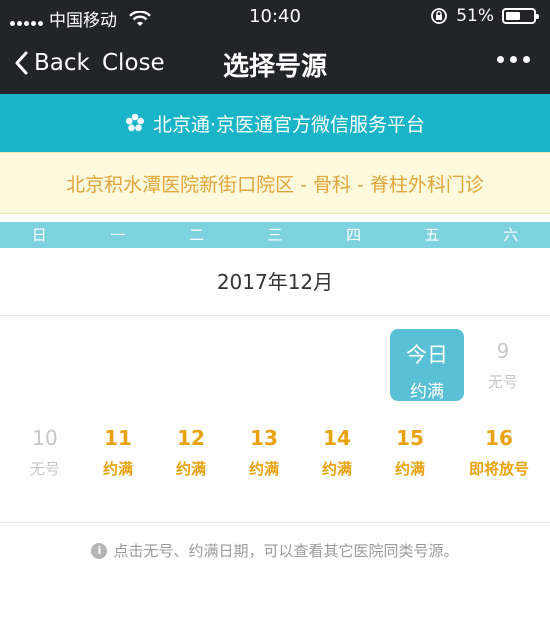 This screenshot has width=550, height=639. Describe the element at coordinates (191, 452) in the screenshot. I see `calendar-day: 12 约满` at that location.